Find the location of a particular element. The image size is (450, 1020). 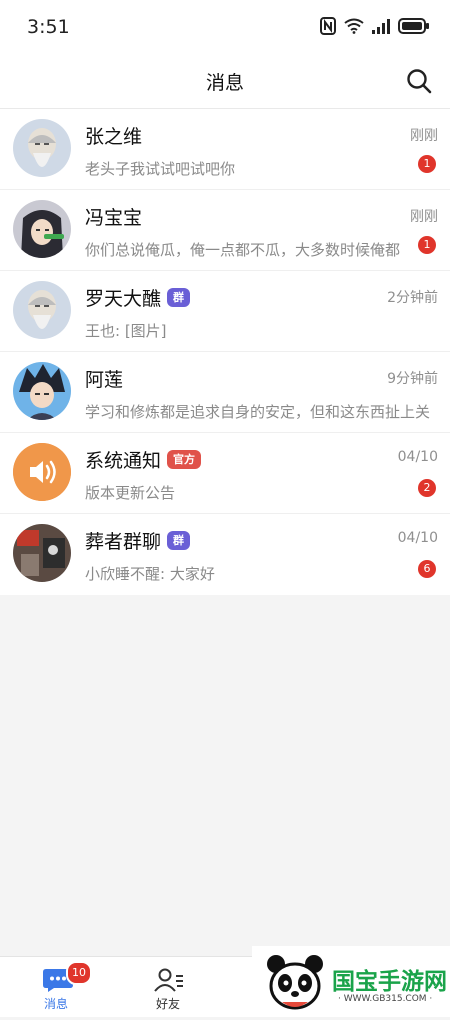

group-name: 罗天大醮 is located at coordinates (123, 299).